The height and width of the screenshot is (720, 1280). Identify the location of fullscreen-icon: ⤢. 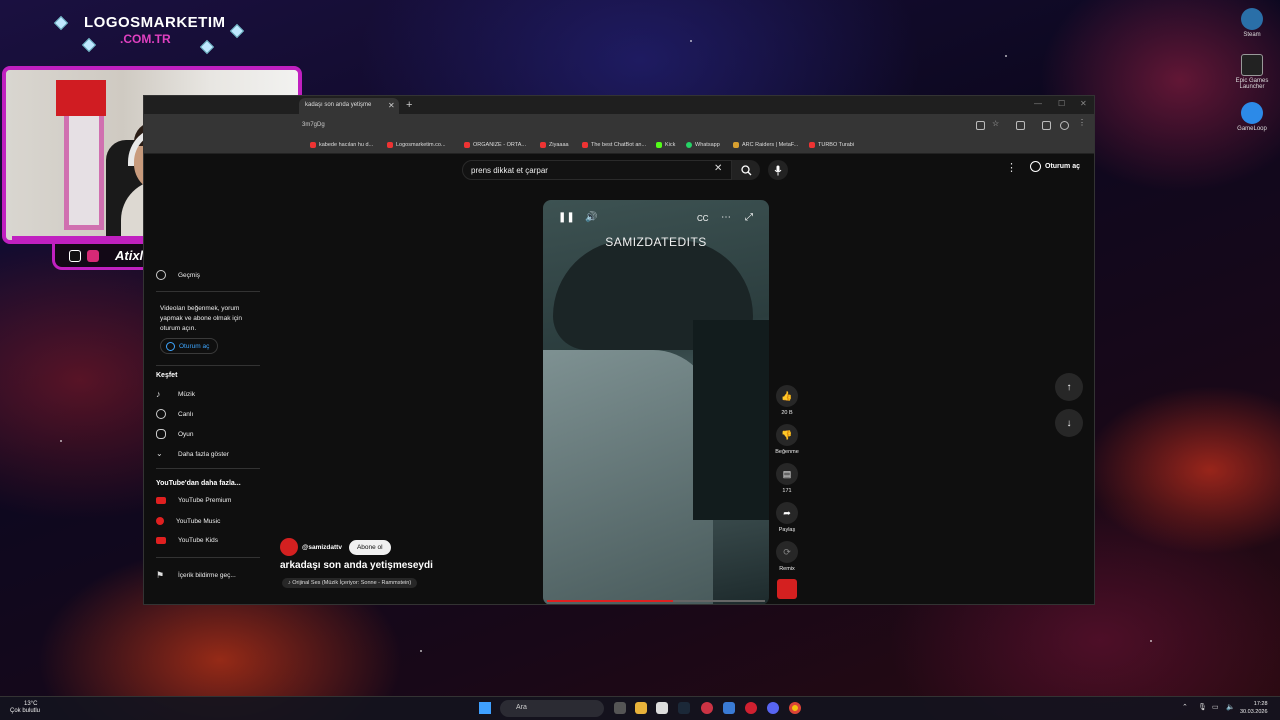
(749, 217).